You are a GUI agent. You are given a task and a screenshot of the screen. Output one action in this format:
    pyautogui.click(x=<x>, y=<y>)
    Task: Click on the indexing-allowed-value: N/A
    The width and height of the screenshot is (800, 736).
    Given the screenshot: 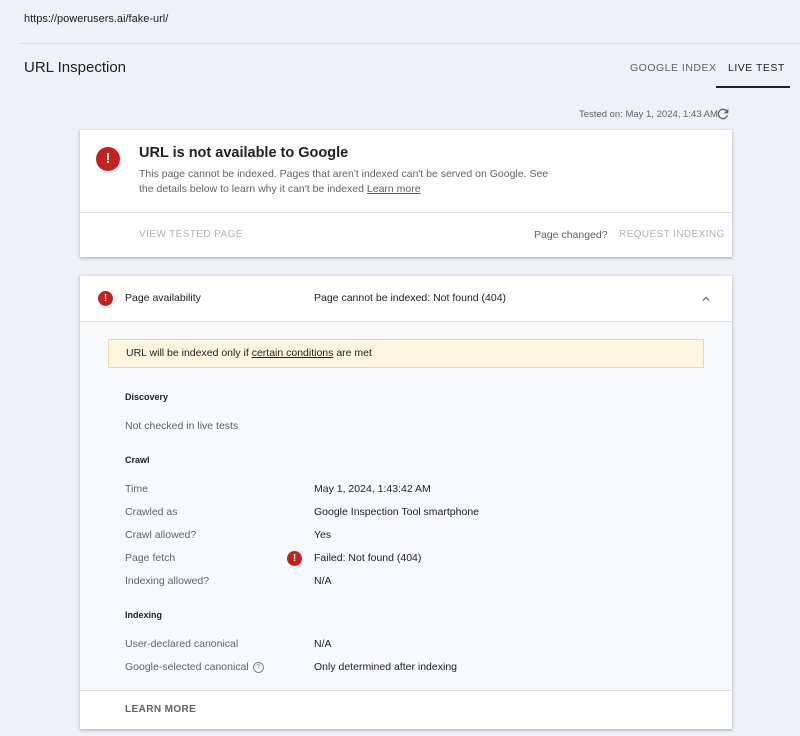 What is the action you would take?
    pyautogui.click(x=323, y=581)
    